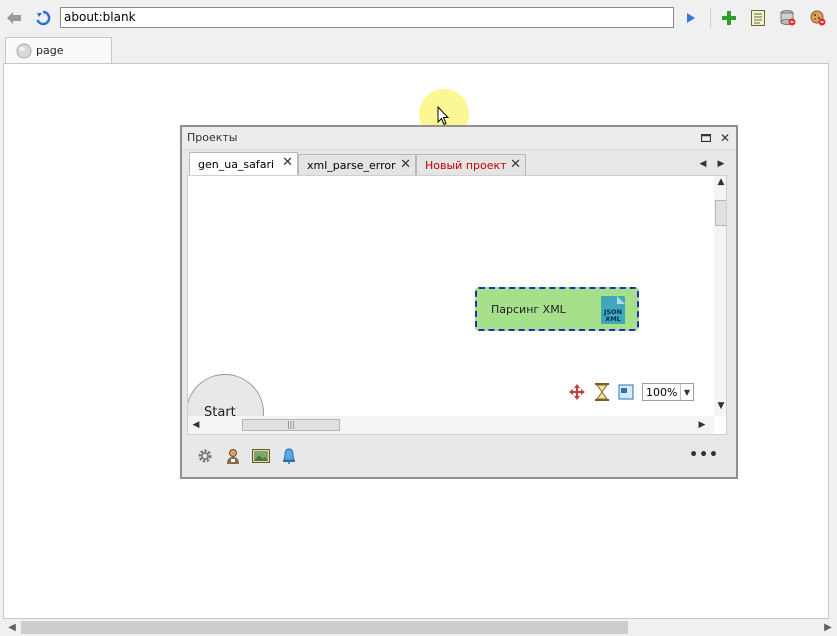 The width and height of the screenshot is (837, 636). I want to click on tab-gen-ua-safari: gen_ua_safari ✕, so click(243, 163).